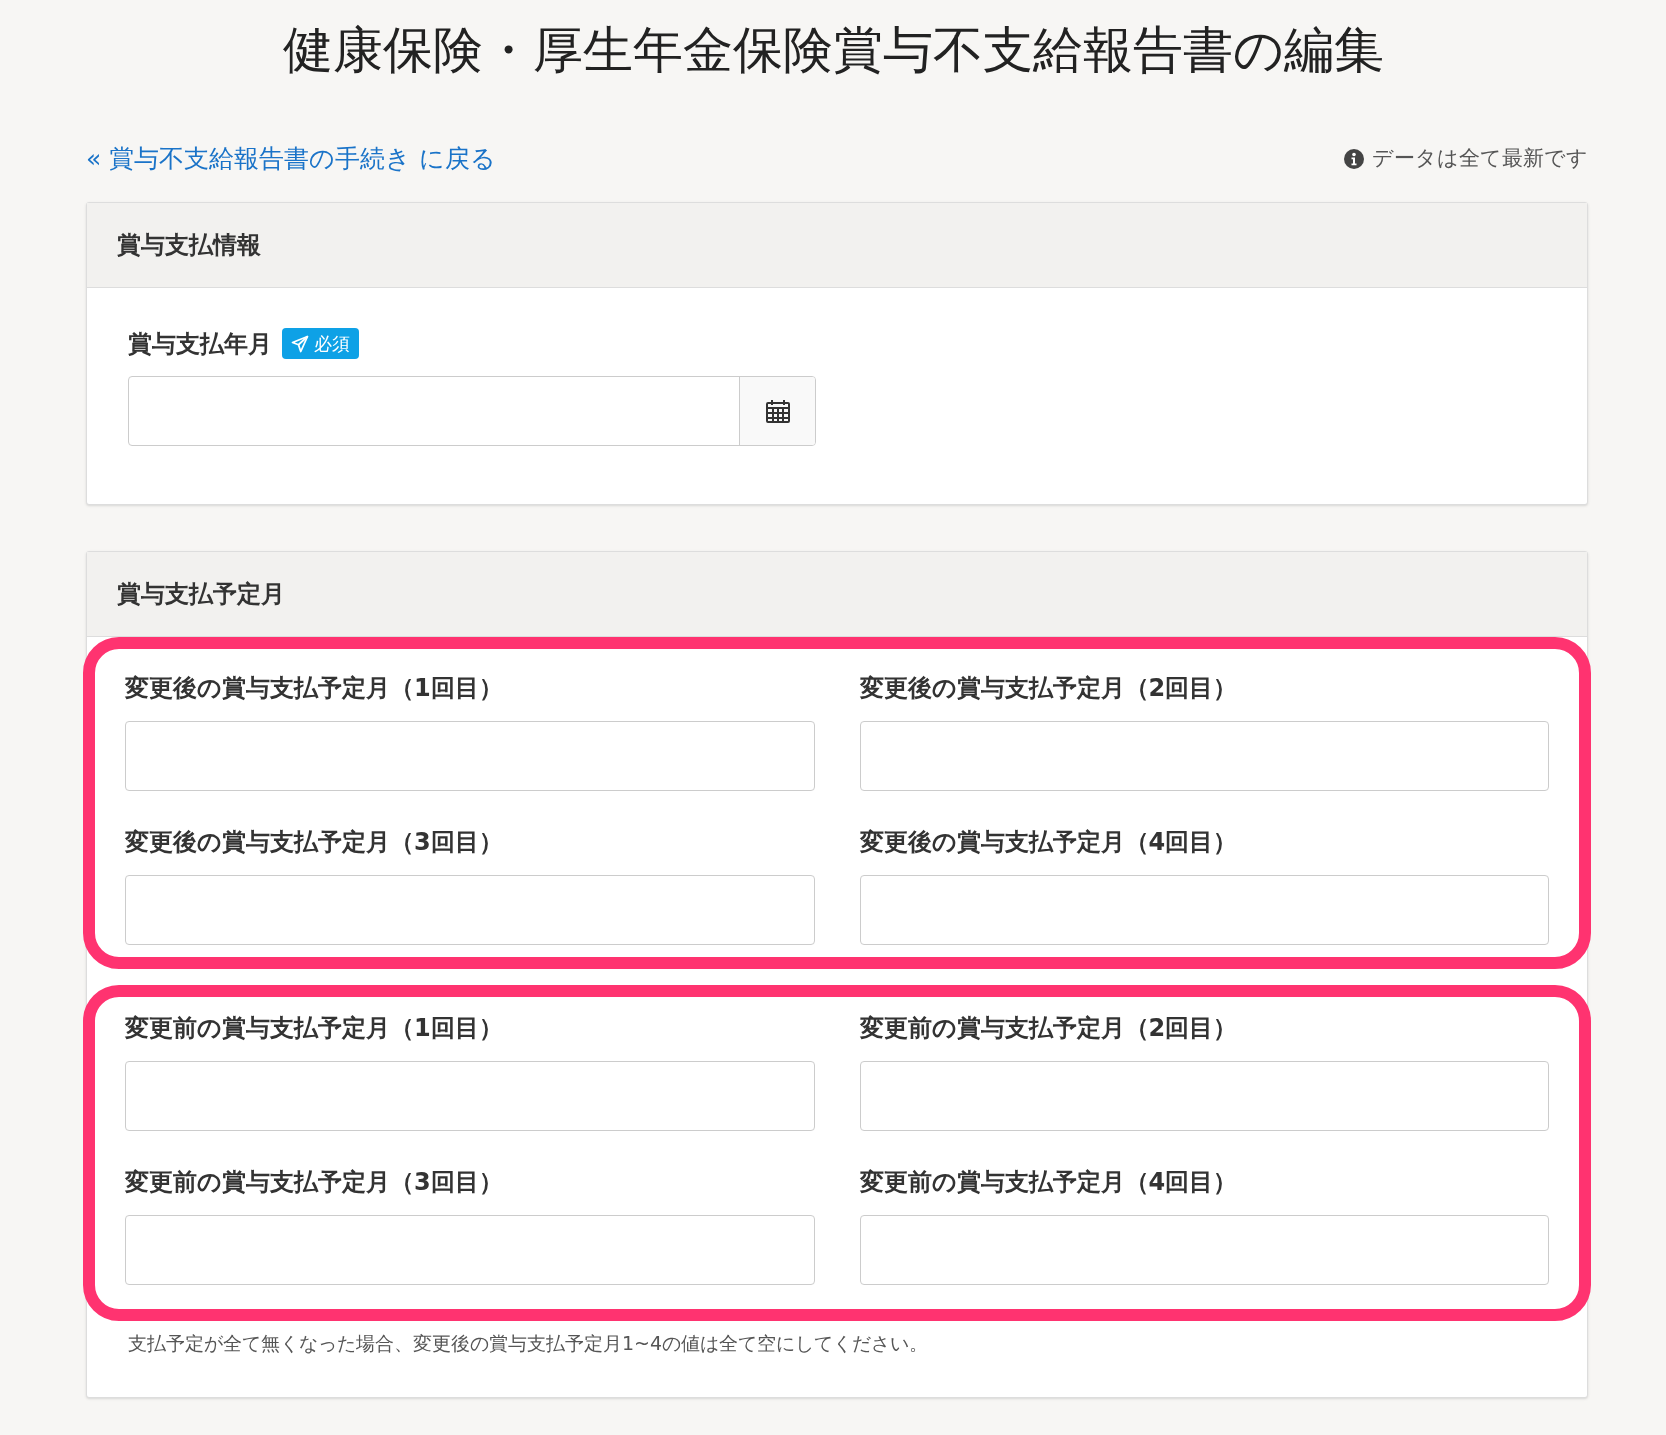 Image resolution: width=1666 pixels, height=1435 pixels. What do you see at coordinates (314, 1181) in the screenshot?
I see `field-label: 変更前の賞与支払予定月（3回目）` at bounding box center [314, 1181].